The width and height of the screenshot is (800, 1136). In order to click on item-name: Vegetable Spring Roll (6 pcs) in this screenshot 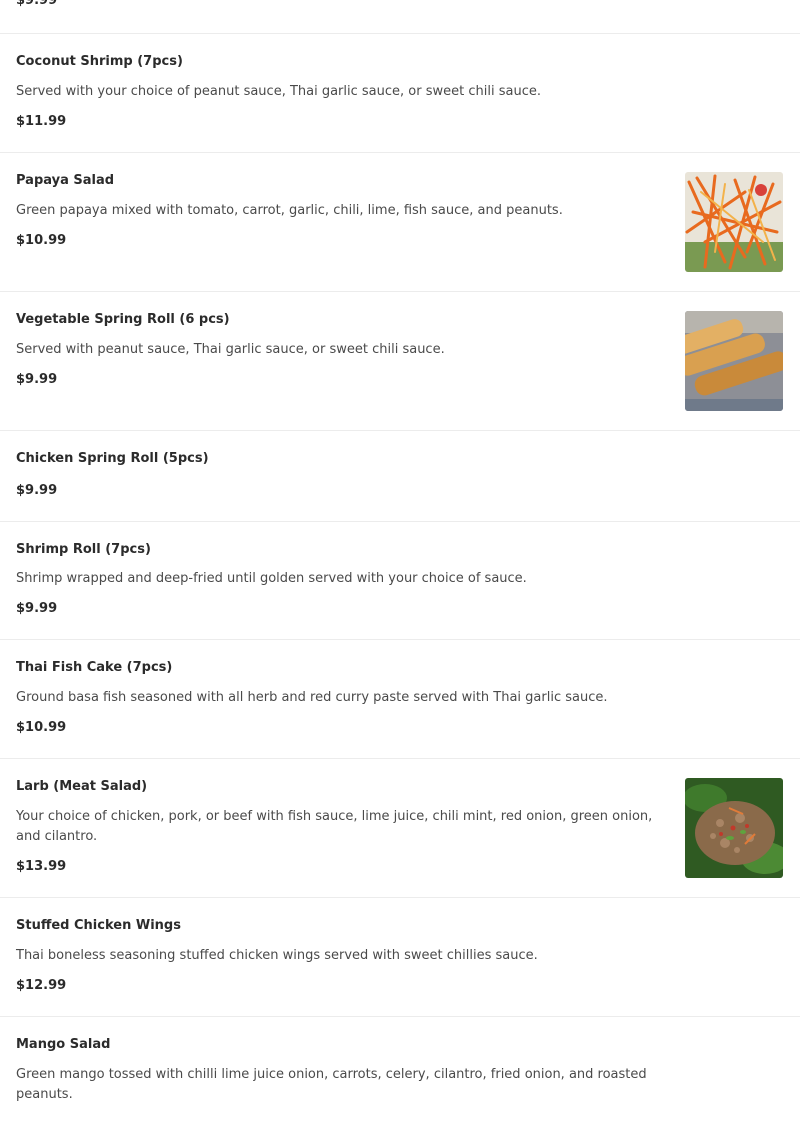, I will do `click(123, 319)`.